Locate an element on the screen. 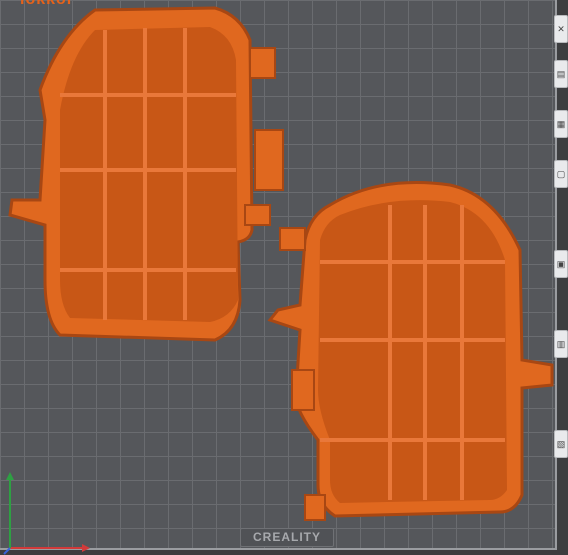 Image resolution: width=568 pixels, height=555 pixels. z-axis-line is located at coordinates (7, 551).